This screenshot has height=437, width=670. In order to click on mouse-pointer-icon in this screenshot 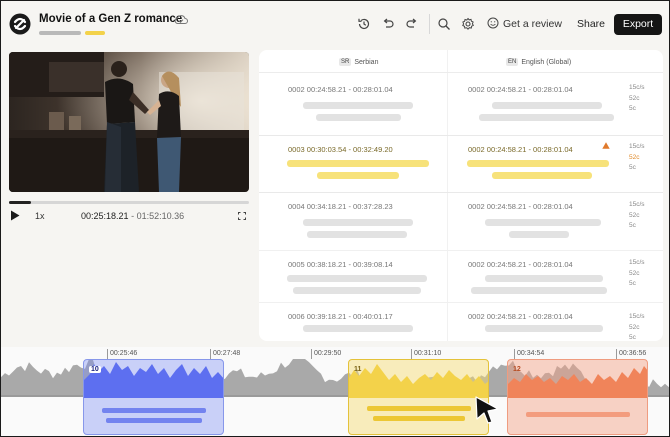, I will do `click(487, 410)`.